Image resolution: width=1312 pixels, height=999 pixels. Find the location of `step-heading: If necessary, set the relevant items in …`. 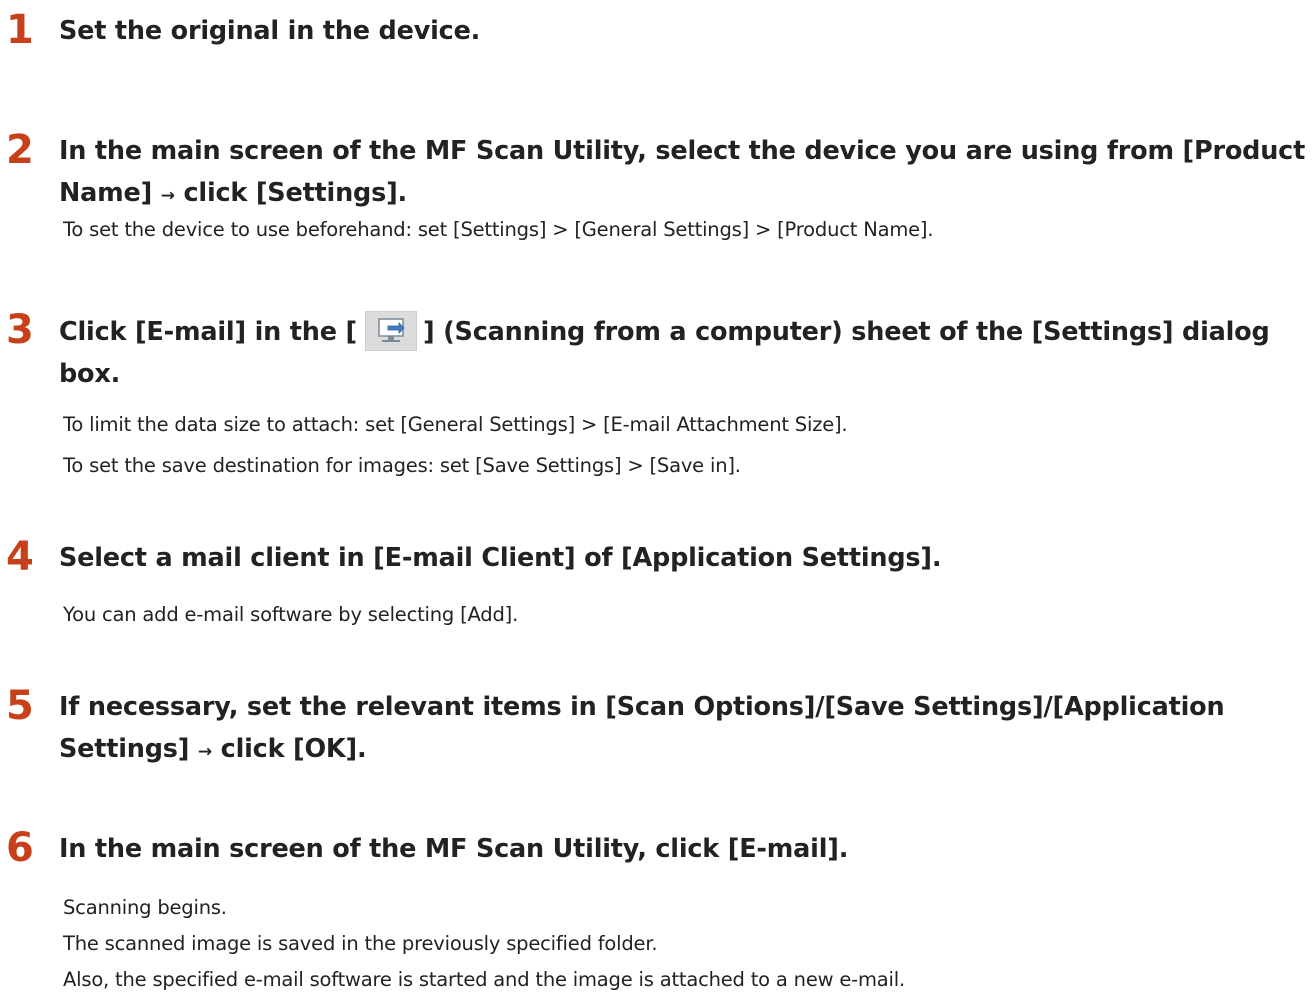

step-heading: If necessary, set the relevant items in … is located at coordinates (683, 729).